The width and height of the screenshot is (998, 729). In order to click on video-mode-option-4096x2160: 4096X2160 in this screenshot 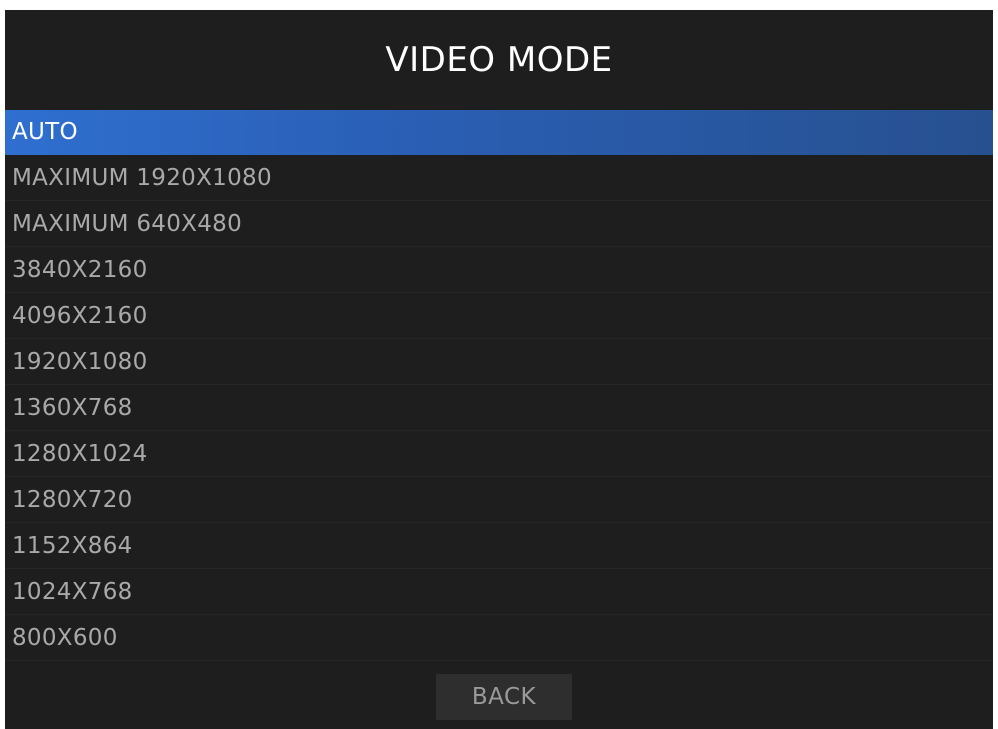, I will do `click(499, 316)`.